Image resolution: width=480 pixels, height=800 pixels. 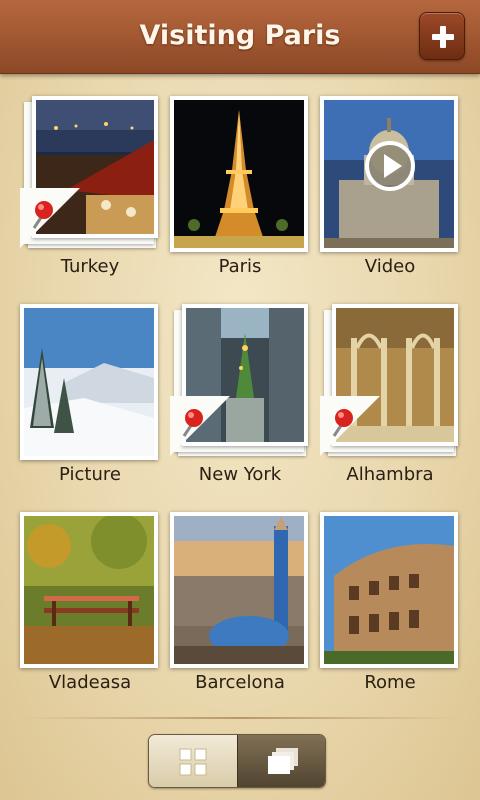 I want to click on paris-image, so click(x=239, y=174).